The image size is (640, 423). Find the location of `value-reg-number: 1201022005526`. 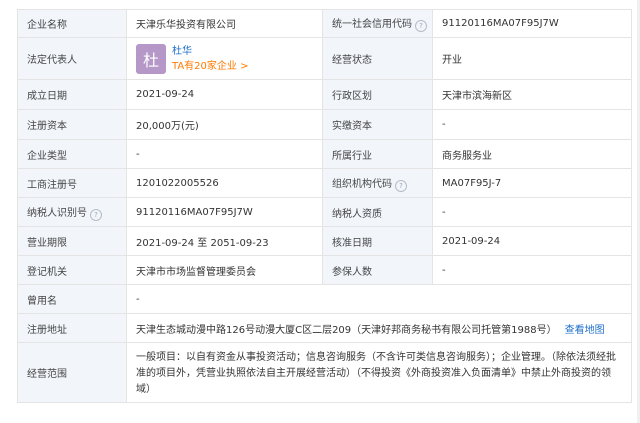

value-reg-number: 1201022005526 is located at coordinates (224, 183).